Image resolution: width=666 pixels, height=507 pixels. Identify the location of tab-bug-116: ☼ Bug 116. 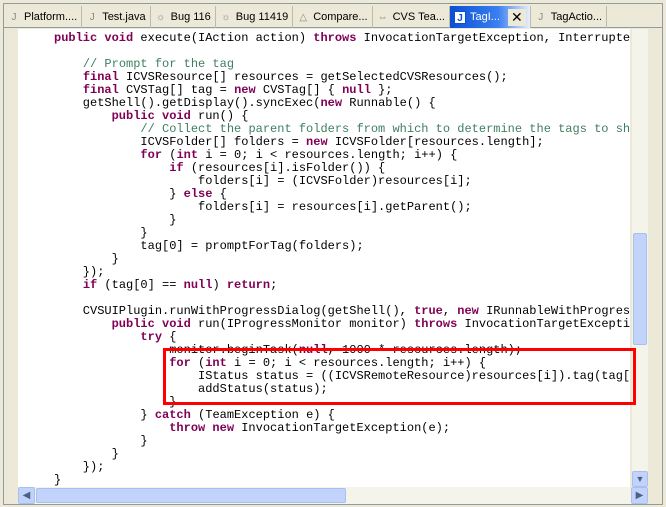
(183, 17).